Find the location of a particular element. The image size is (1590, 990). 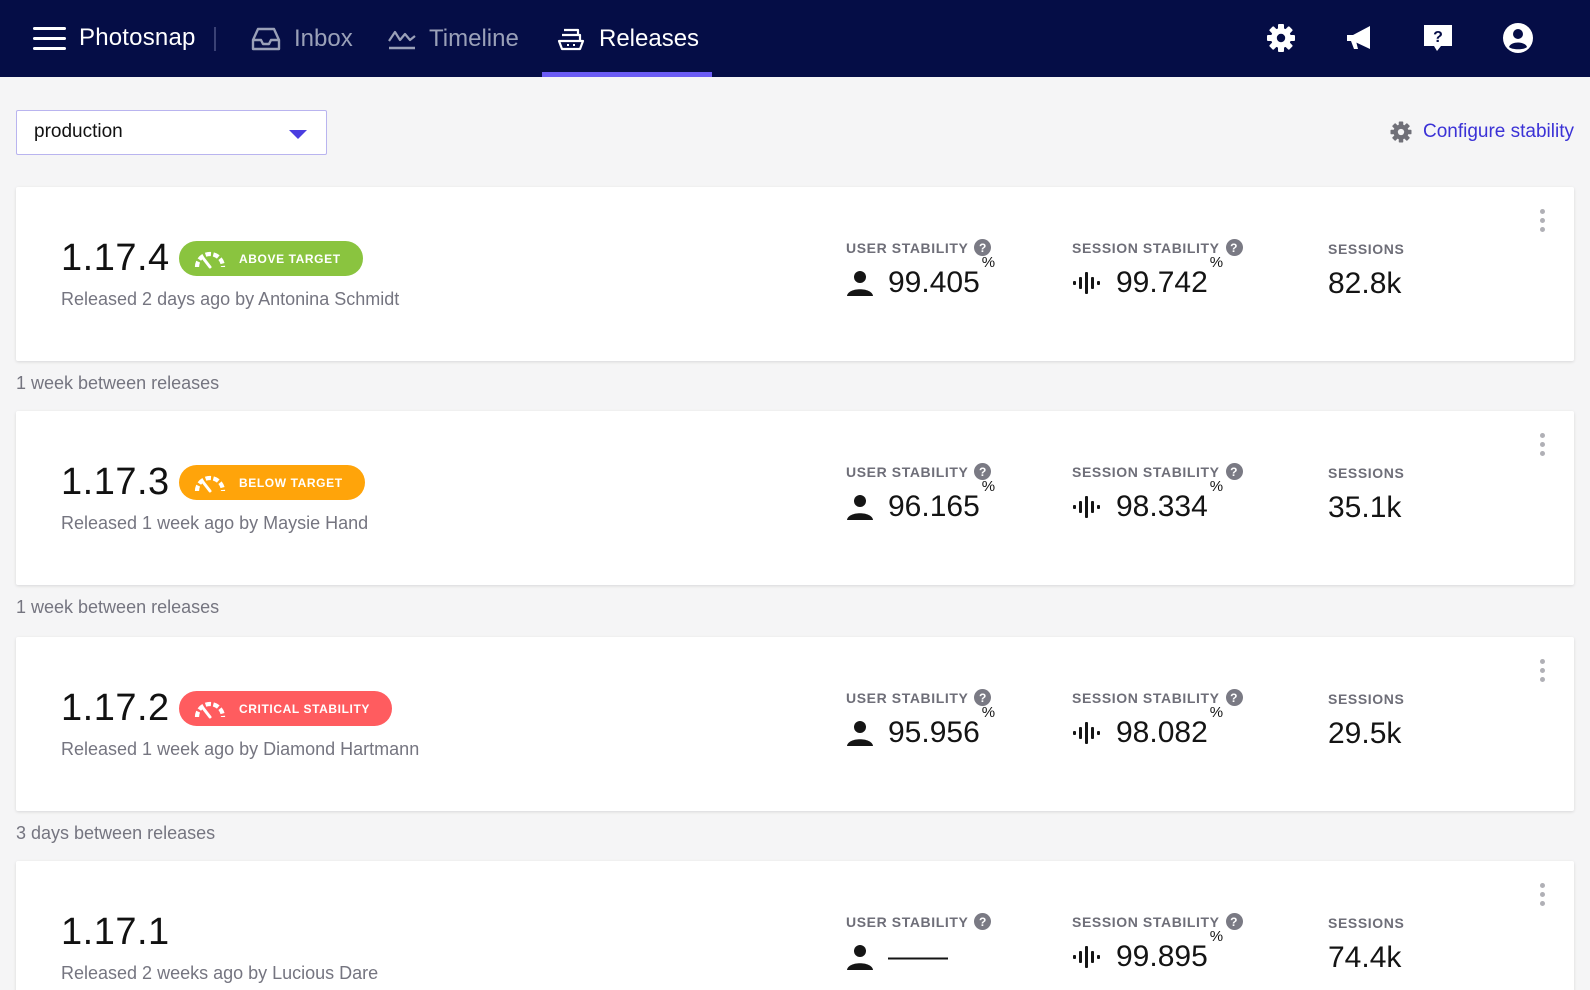

user-stability-stat: USER STABILITY? 95.956% is located at coordinates (920, 719).